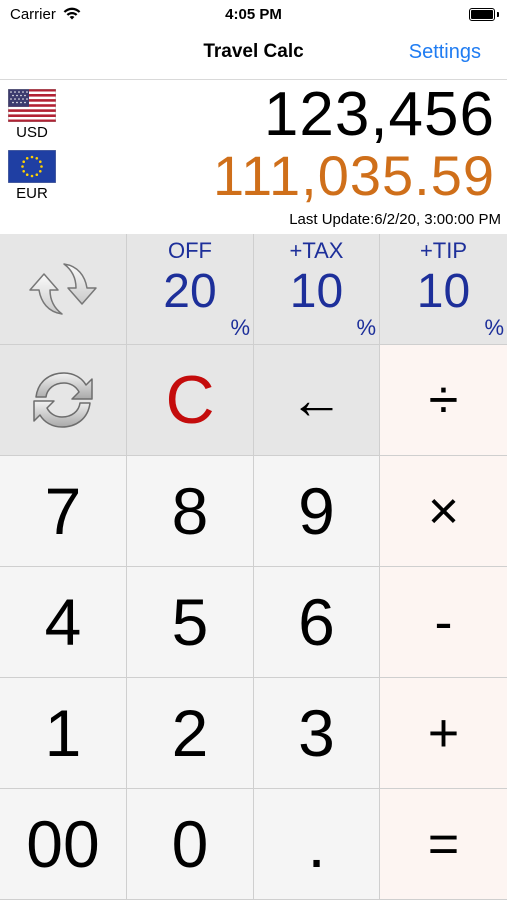 The width and height of the screenshot is (507, 900). I want to click on digit-label: 3, so click(316, 733).